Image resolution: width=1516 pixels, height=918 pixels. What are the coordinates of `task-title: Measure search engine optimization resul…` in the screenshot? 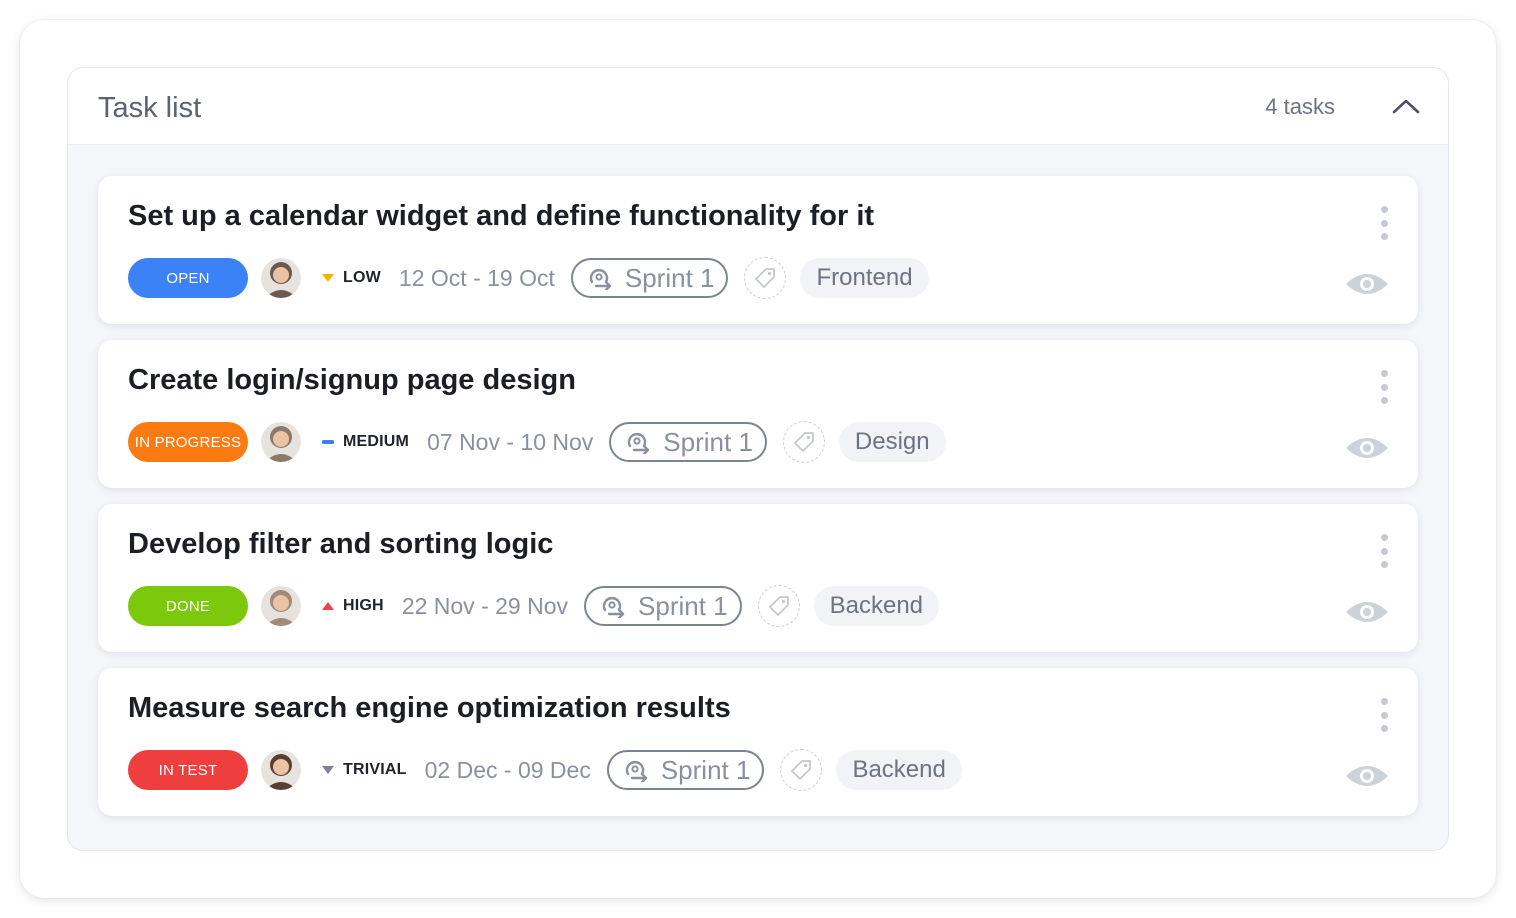 It's located at (429, 708).